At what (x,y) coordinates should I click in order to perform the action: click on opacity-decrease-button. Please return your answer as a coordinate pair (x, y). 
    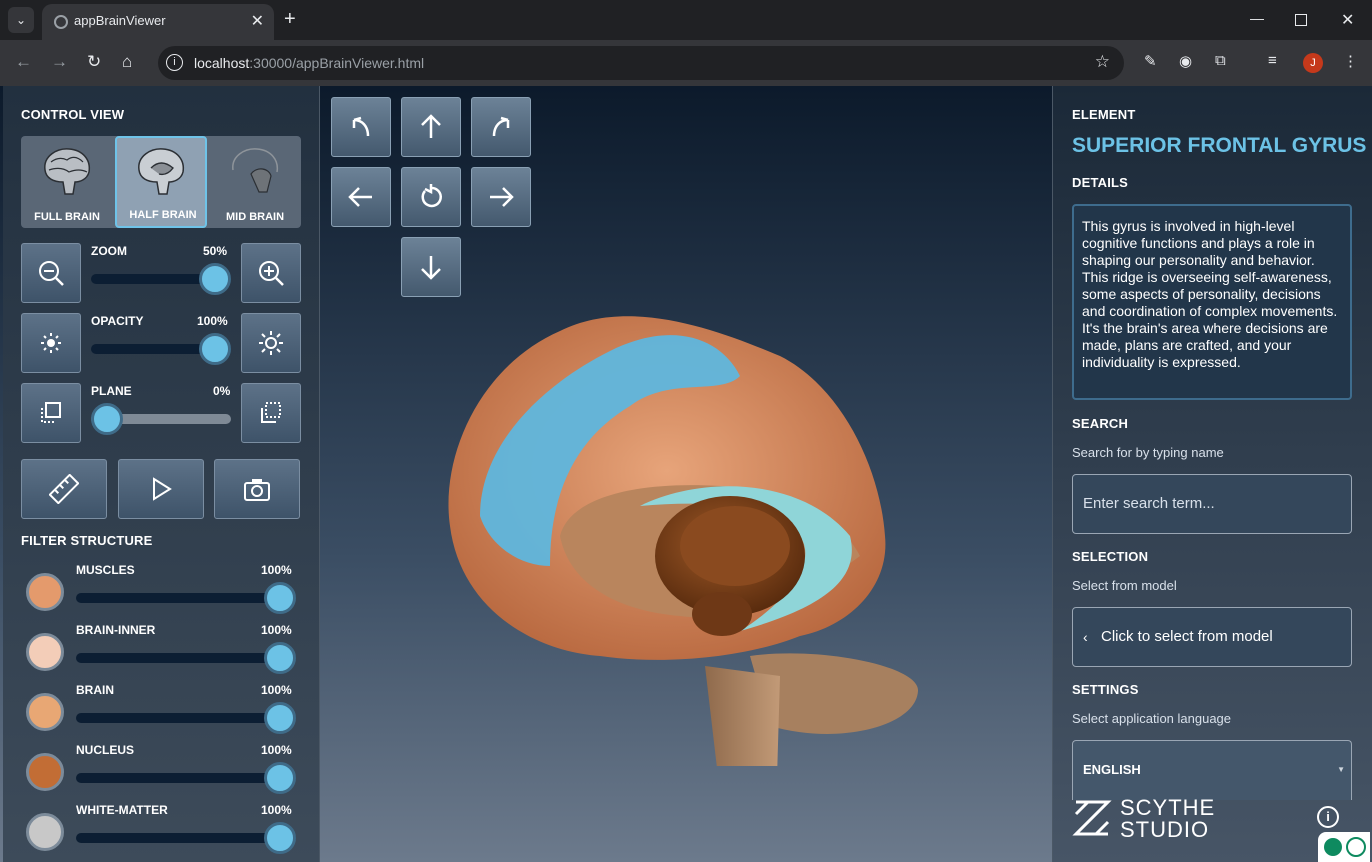
    Looking at the image, I should click on (51, 343).